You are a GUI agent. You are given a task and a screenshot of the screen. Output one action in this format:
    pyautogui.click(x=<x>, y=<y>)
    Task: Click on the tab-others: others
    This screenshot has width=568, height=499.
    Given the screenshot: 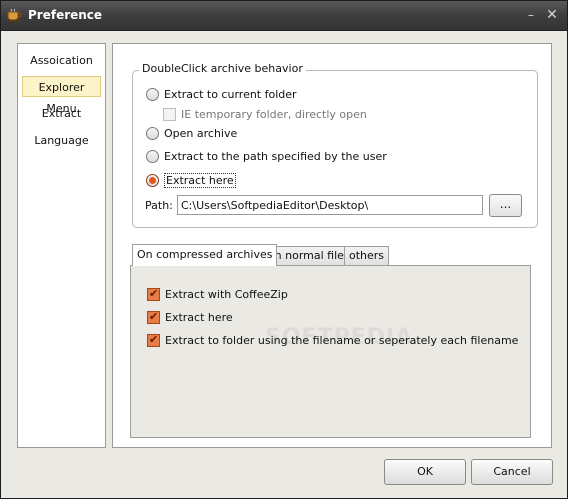 What is the action you would take?
    pyautogui.click(x=367, y=256)
    